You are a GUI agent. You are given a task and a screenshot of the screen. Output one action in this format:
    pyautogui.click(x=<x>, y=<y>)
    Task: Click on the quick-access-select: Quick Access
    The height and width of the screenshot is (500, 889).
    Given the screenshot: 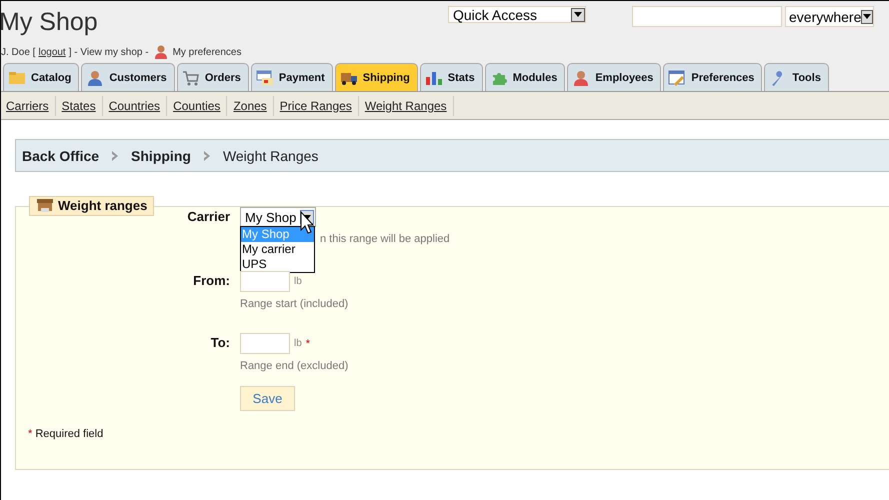 What is the action you would take?
    pyautogui.click(x=517, y=14)
    